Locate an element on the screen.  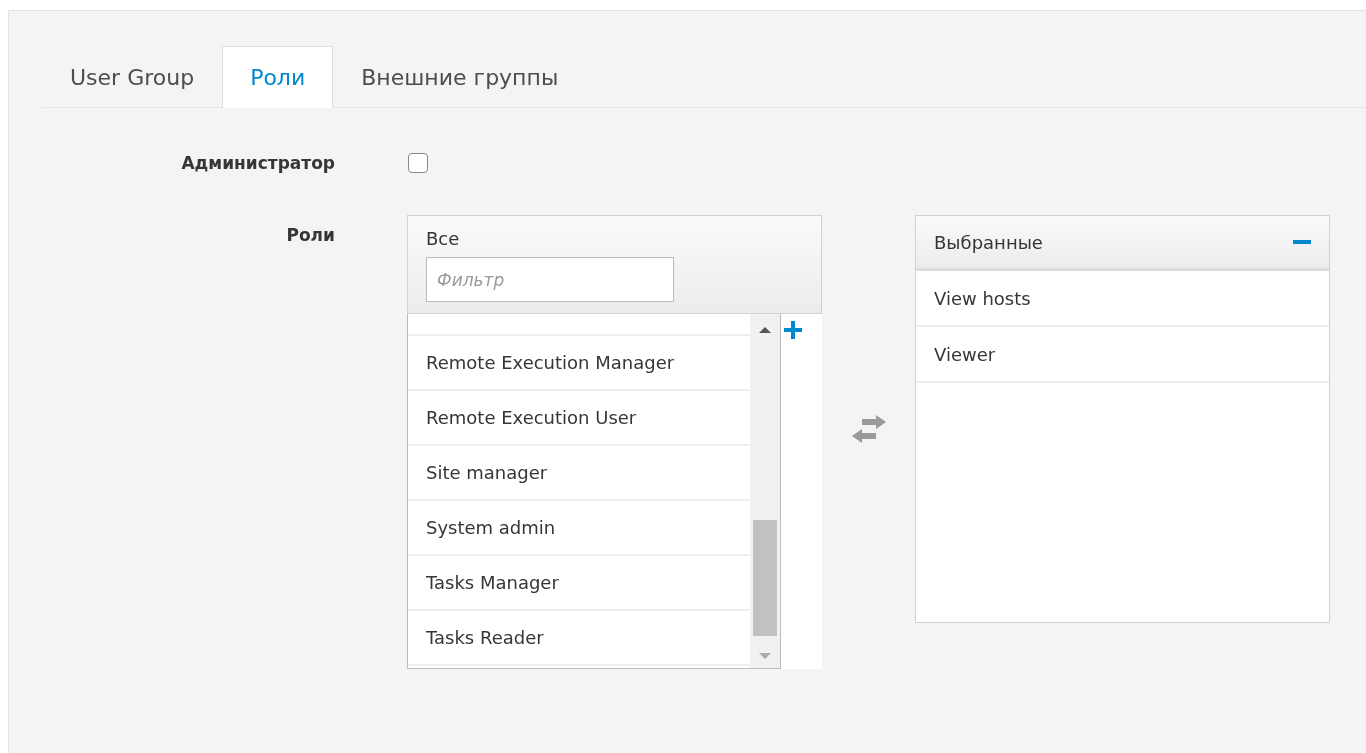
scrollbar is located at coordinates (765, 491).